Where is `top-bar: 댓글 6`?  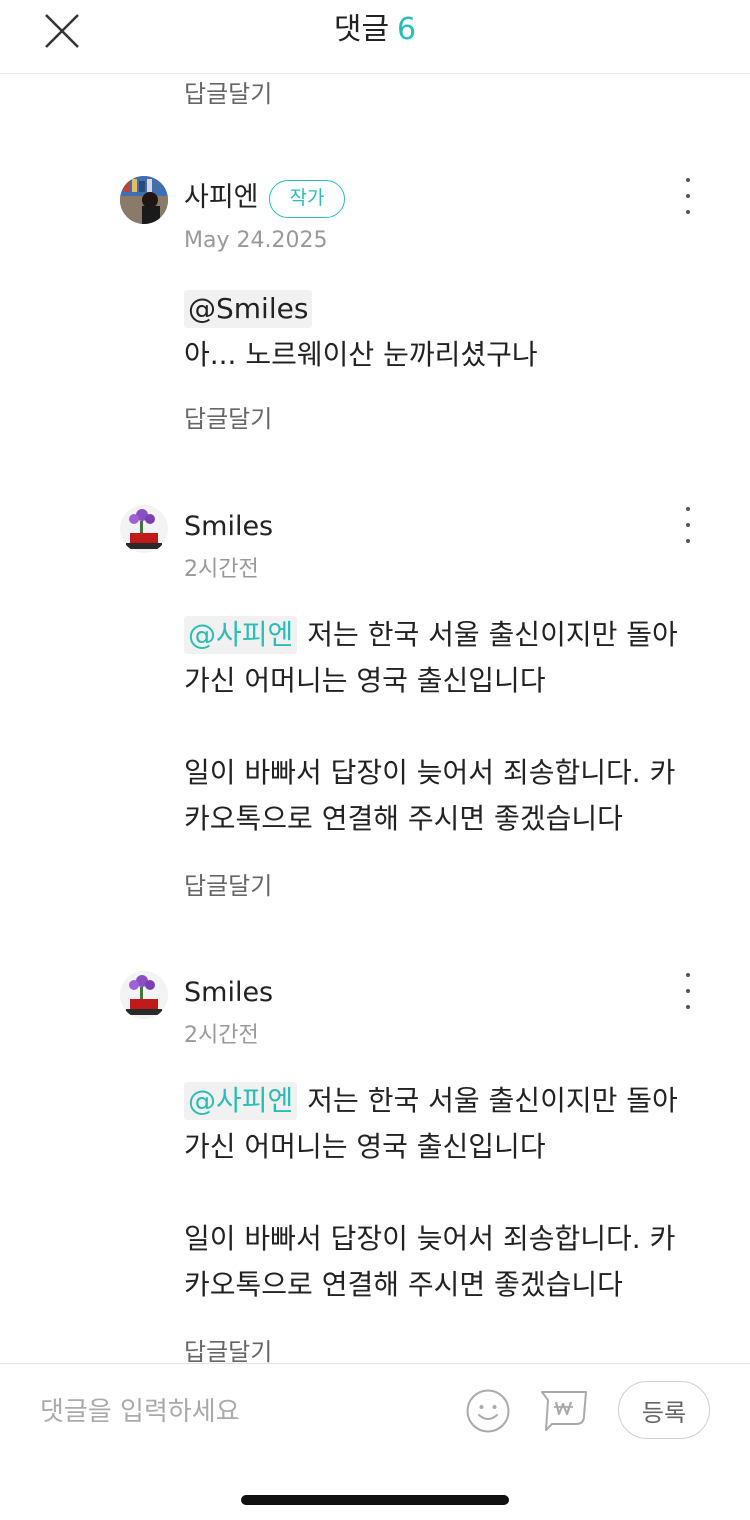
top-bar: 댓글 6 is located at coordinates (375, 37).